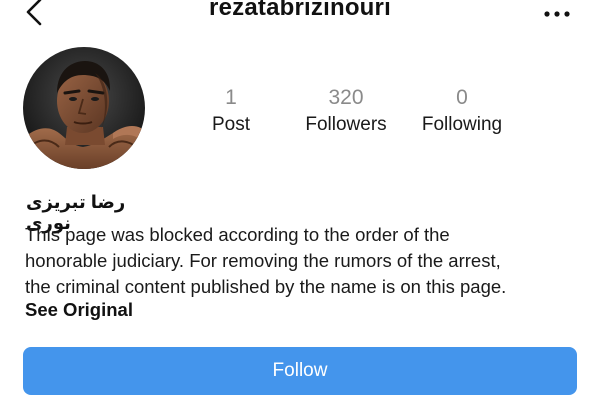 The image size is (600, 400). I want to click on following-count-label: Following, so click(462, 124).